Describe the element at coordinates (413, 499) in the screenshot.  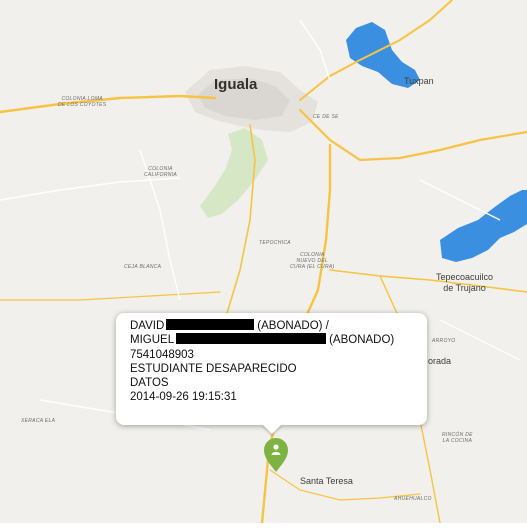
I see `place-label-ahuehualco: AHUEHUALCO` at that location.